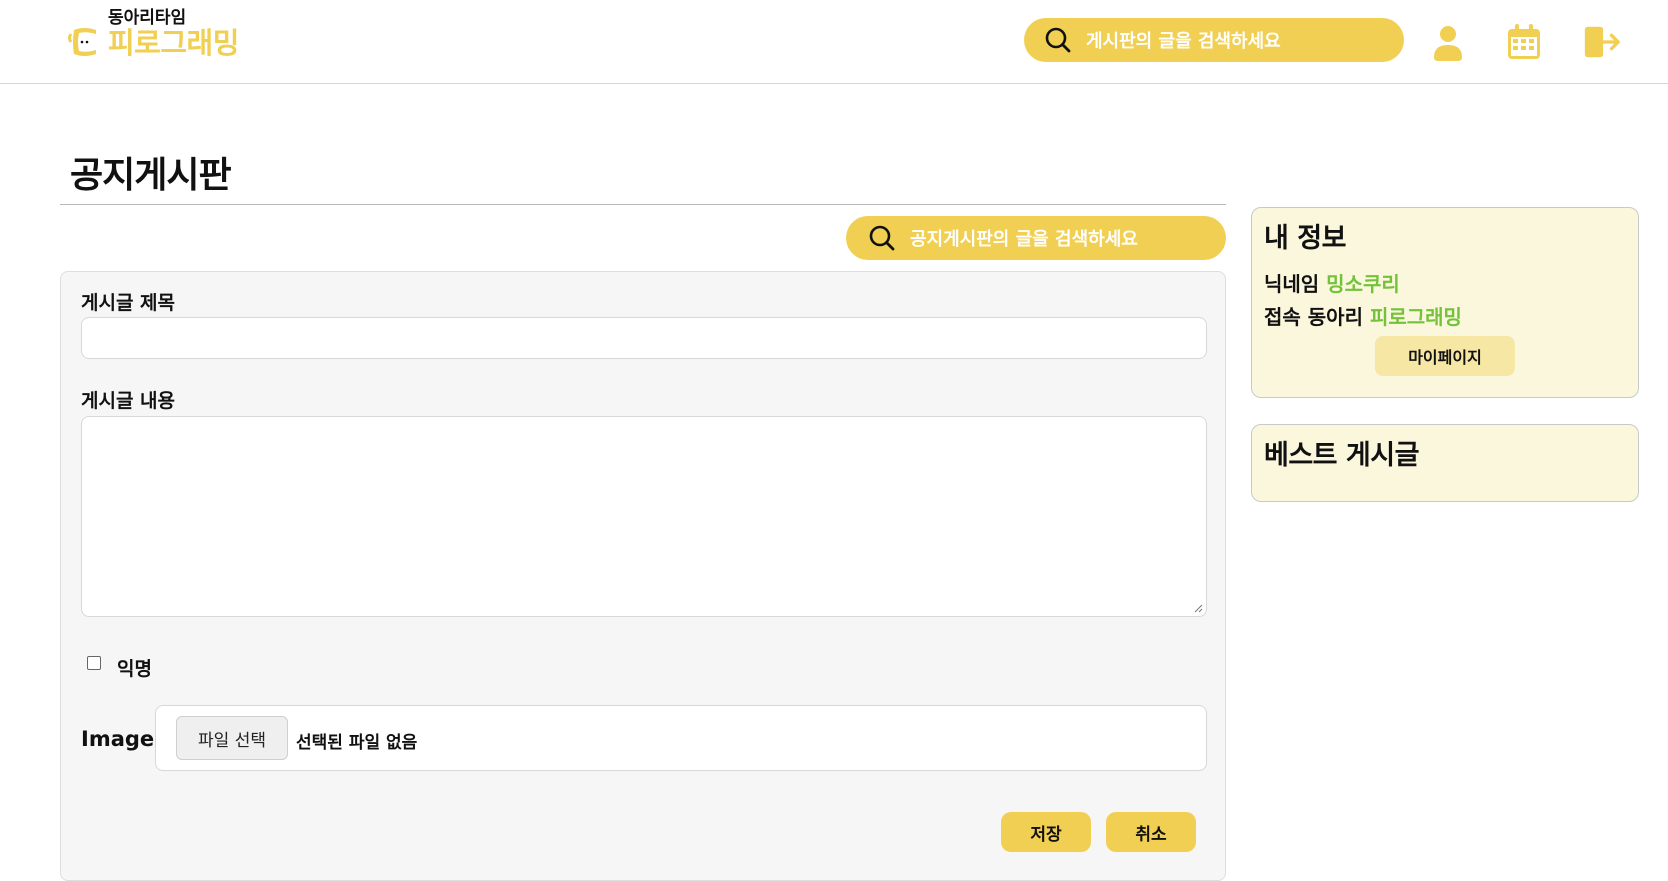 The width and height of the screenshot is (1668, 881). Describe the element at coordinates (1024, 239) in the screenshot. I see `board-search-placeholder: 공지게시판의 글을 검색하세요` at that location.